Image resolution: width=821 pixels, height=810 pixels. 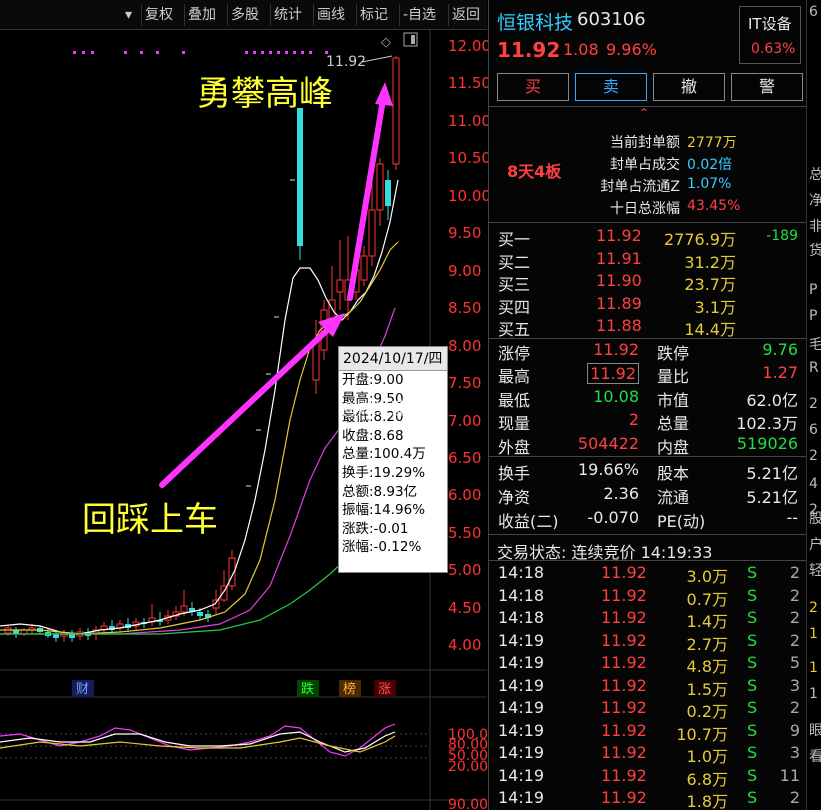 What do you see at coordinates (386, 42) in the screenshot?
I see `diamond-icon: ◇` at bounding box center [386, 42].